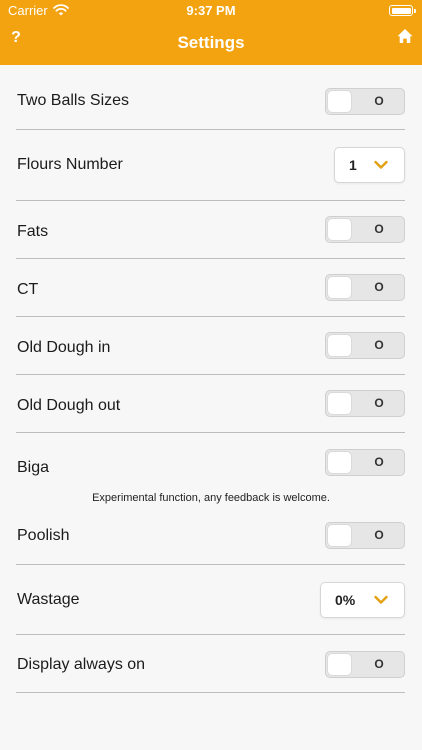 The width and height of the screenshot is (422, 750). I want to click on poolish-toggle: O, so click(365, 535).